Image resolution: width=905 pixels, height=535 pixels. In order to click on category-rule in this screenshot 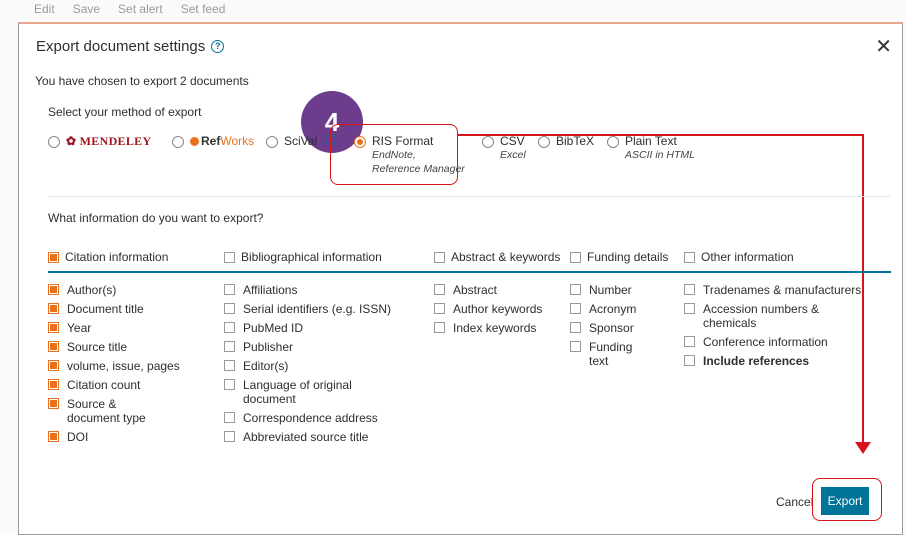, I will do `click(469, 272)`.